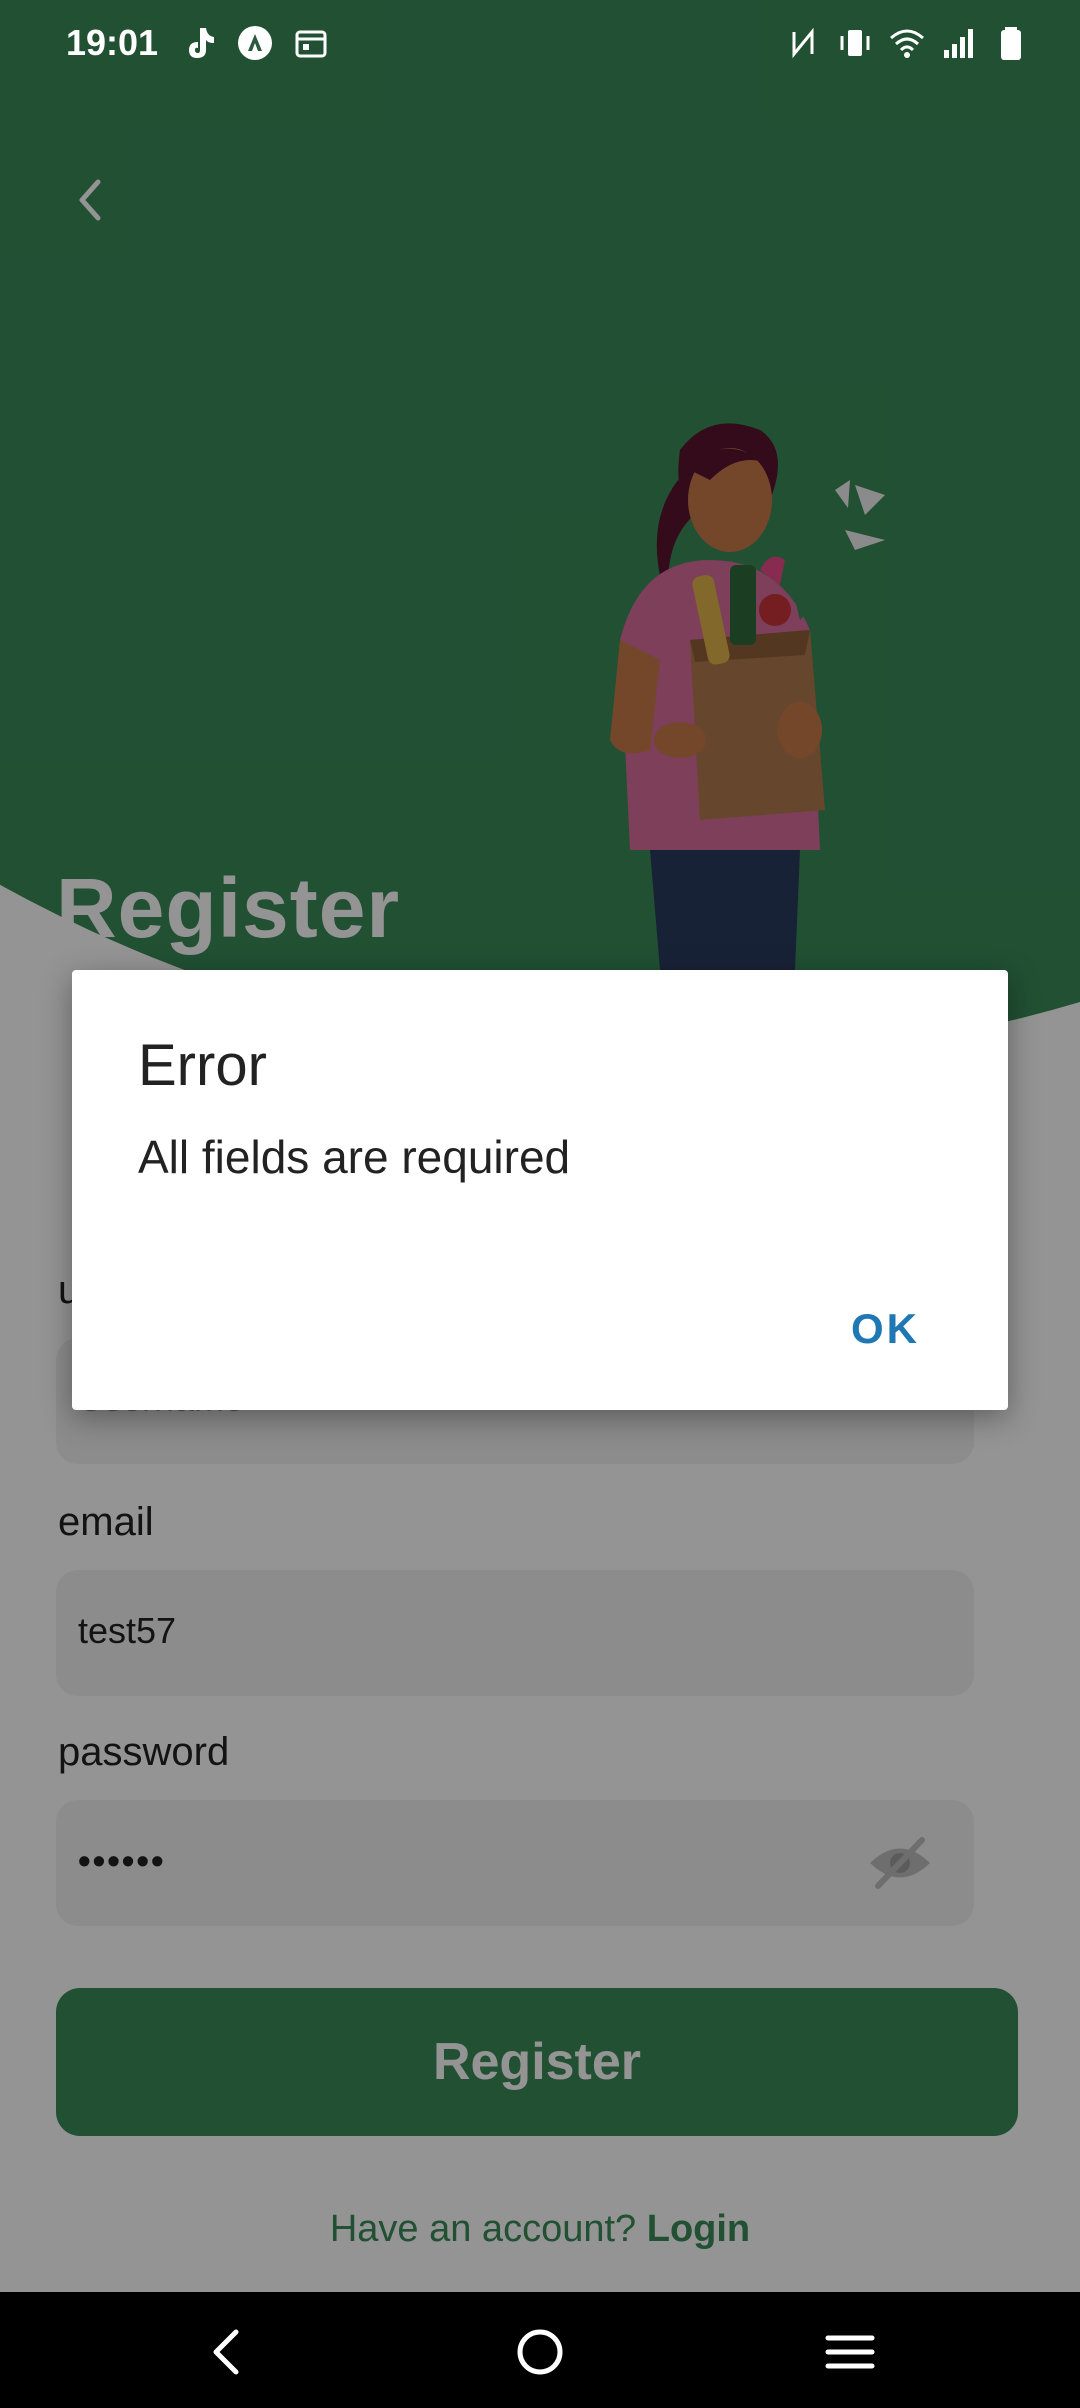  What do you see at coordinates (311, 44) in the screenshot?
I see `calendar-icon` at bounding box center [311, 44].